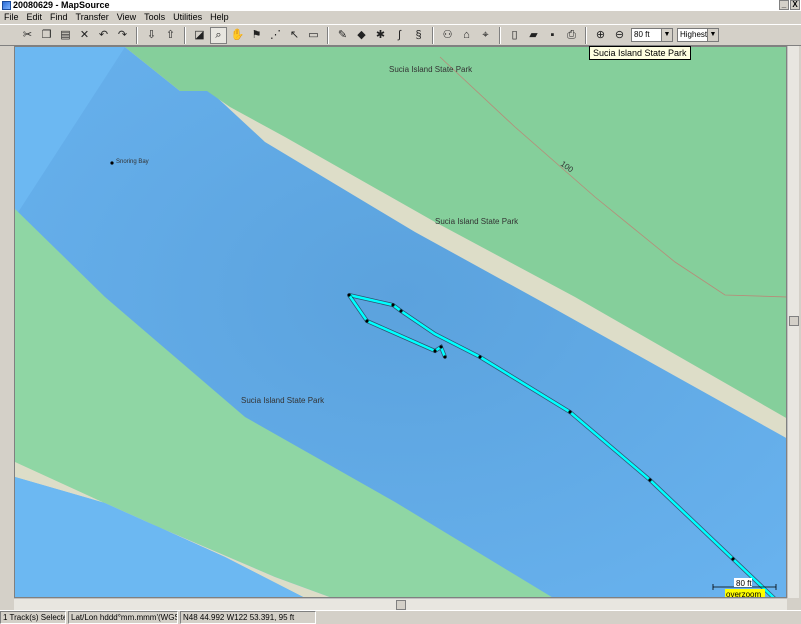 Image resolution: width=801 pixels, height=624 pixels. Describe the element at coordinates (218, 35) in the screenshot. I see `zoom-tool-icon: ⌕` at that location.